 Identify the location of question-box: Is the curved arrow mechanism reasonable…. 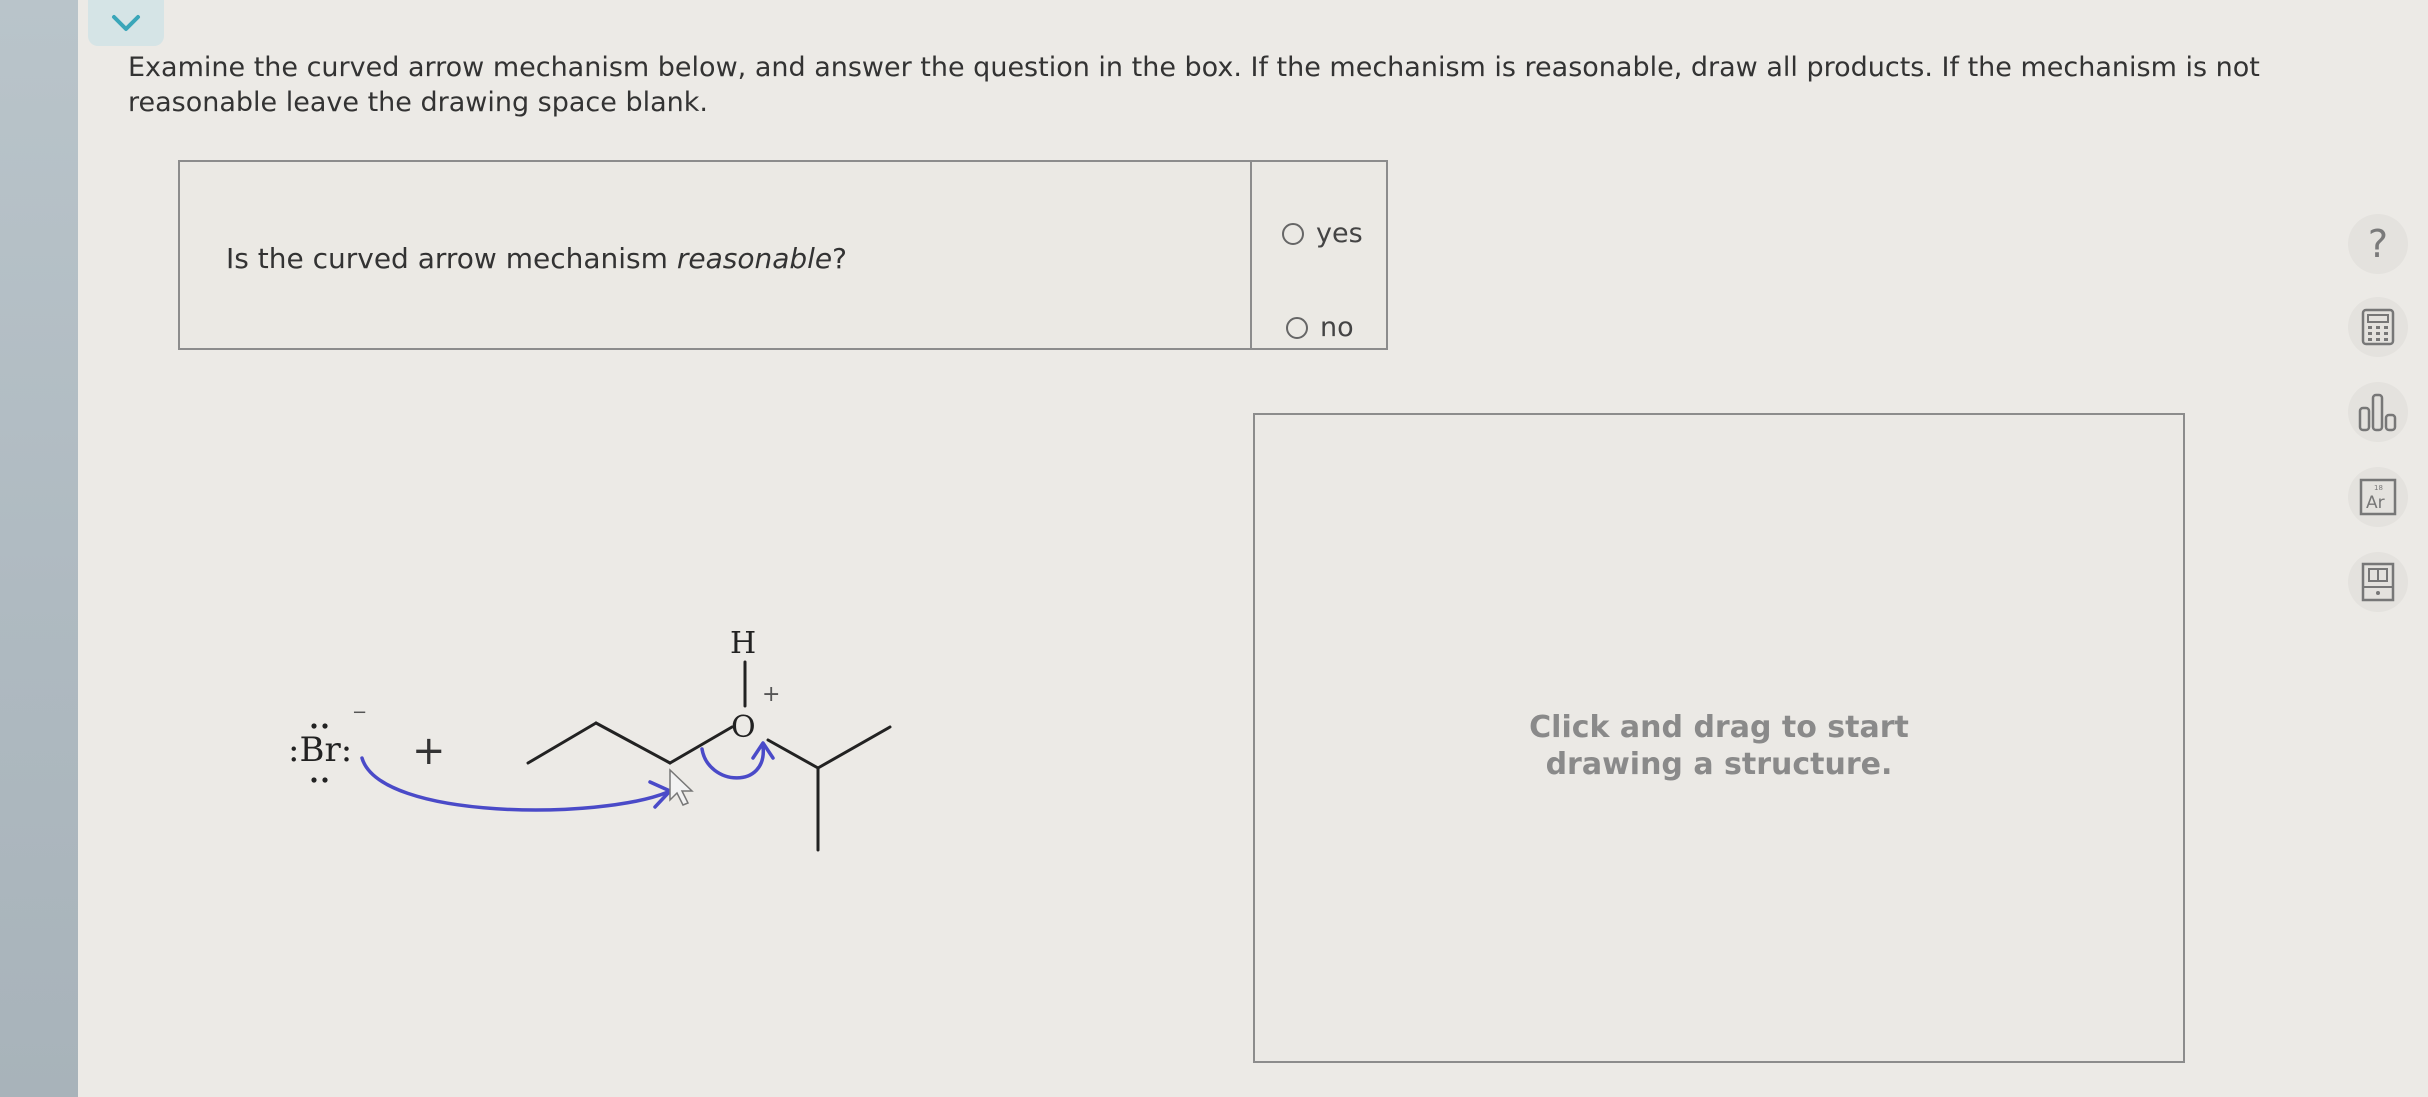
(783, 255).